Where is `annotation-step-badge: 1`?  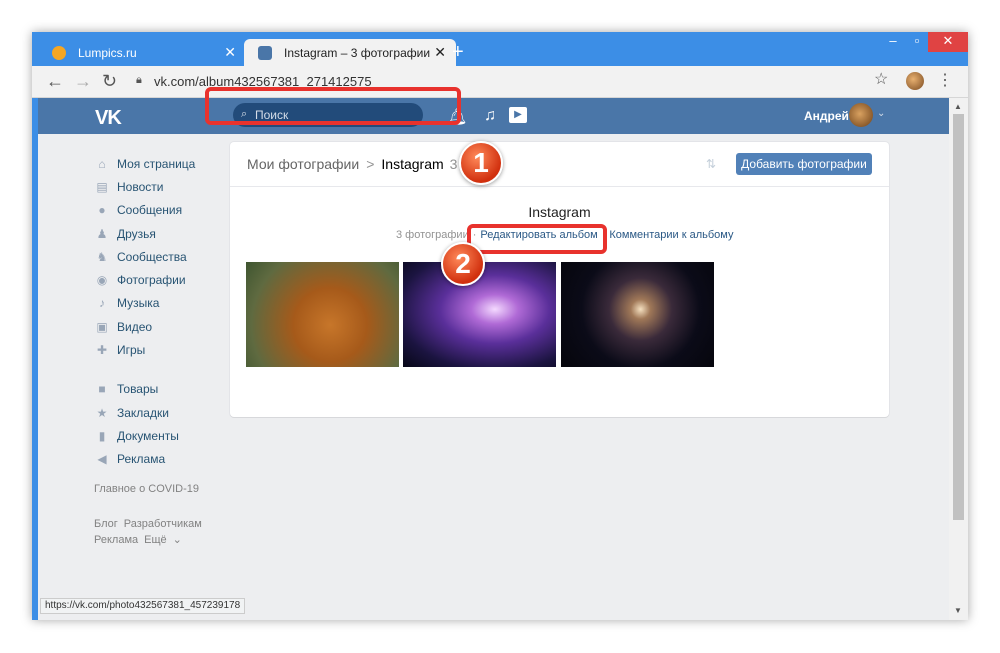
annotation-step-badge: 1 is located at coordinates (481, 163).